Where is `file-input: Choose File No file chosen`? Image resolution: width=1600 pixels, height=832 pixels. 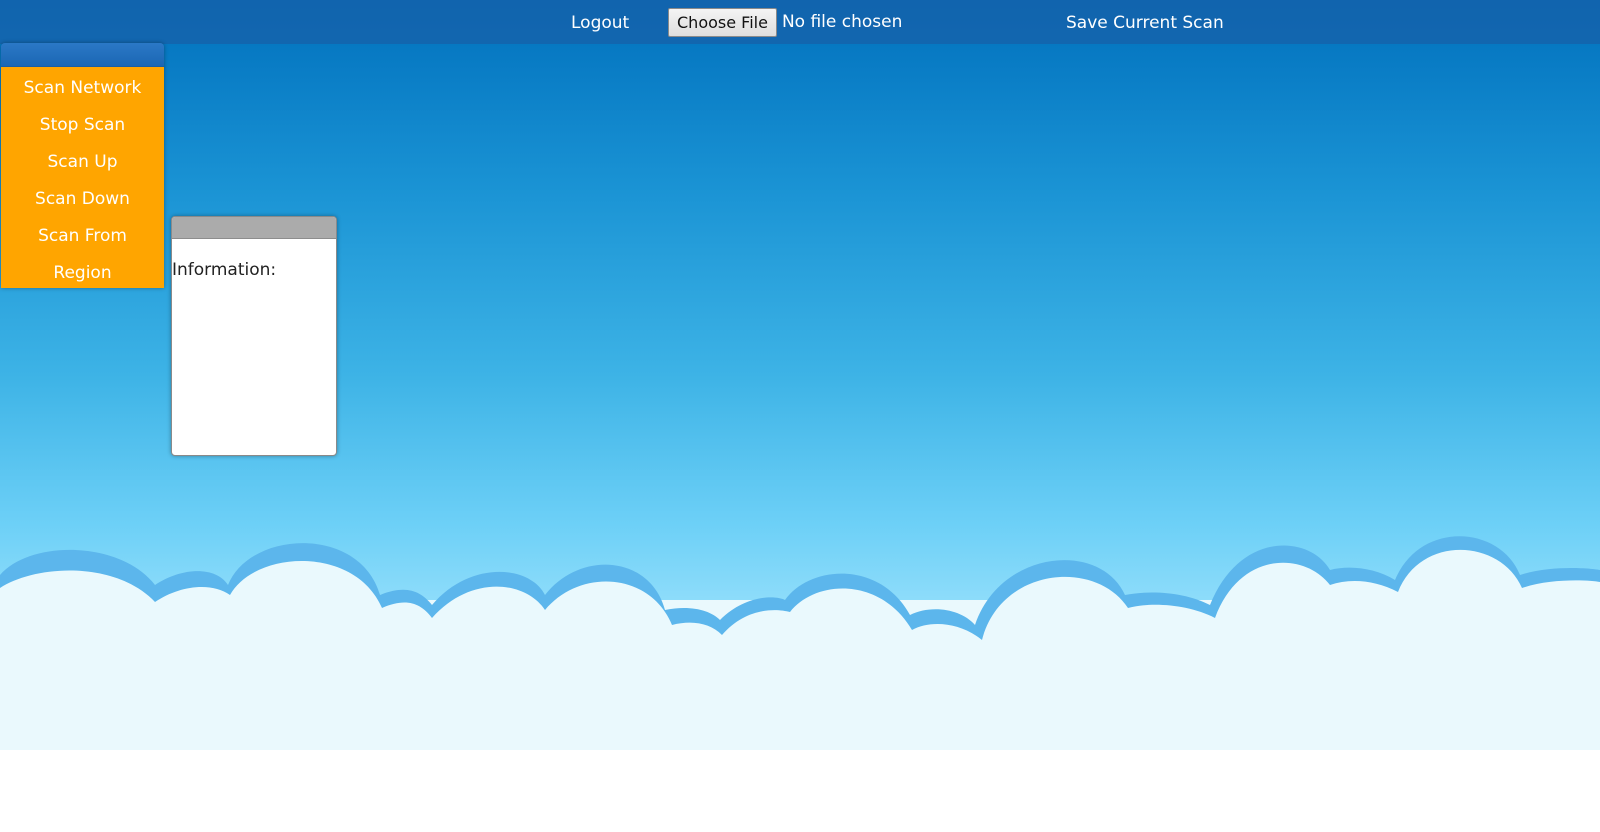
file-input: Choose File No file chosen is located at coordinates (785, 22).